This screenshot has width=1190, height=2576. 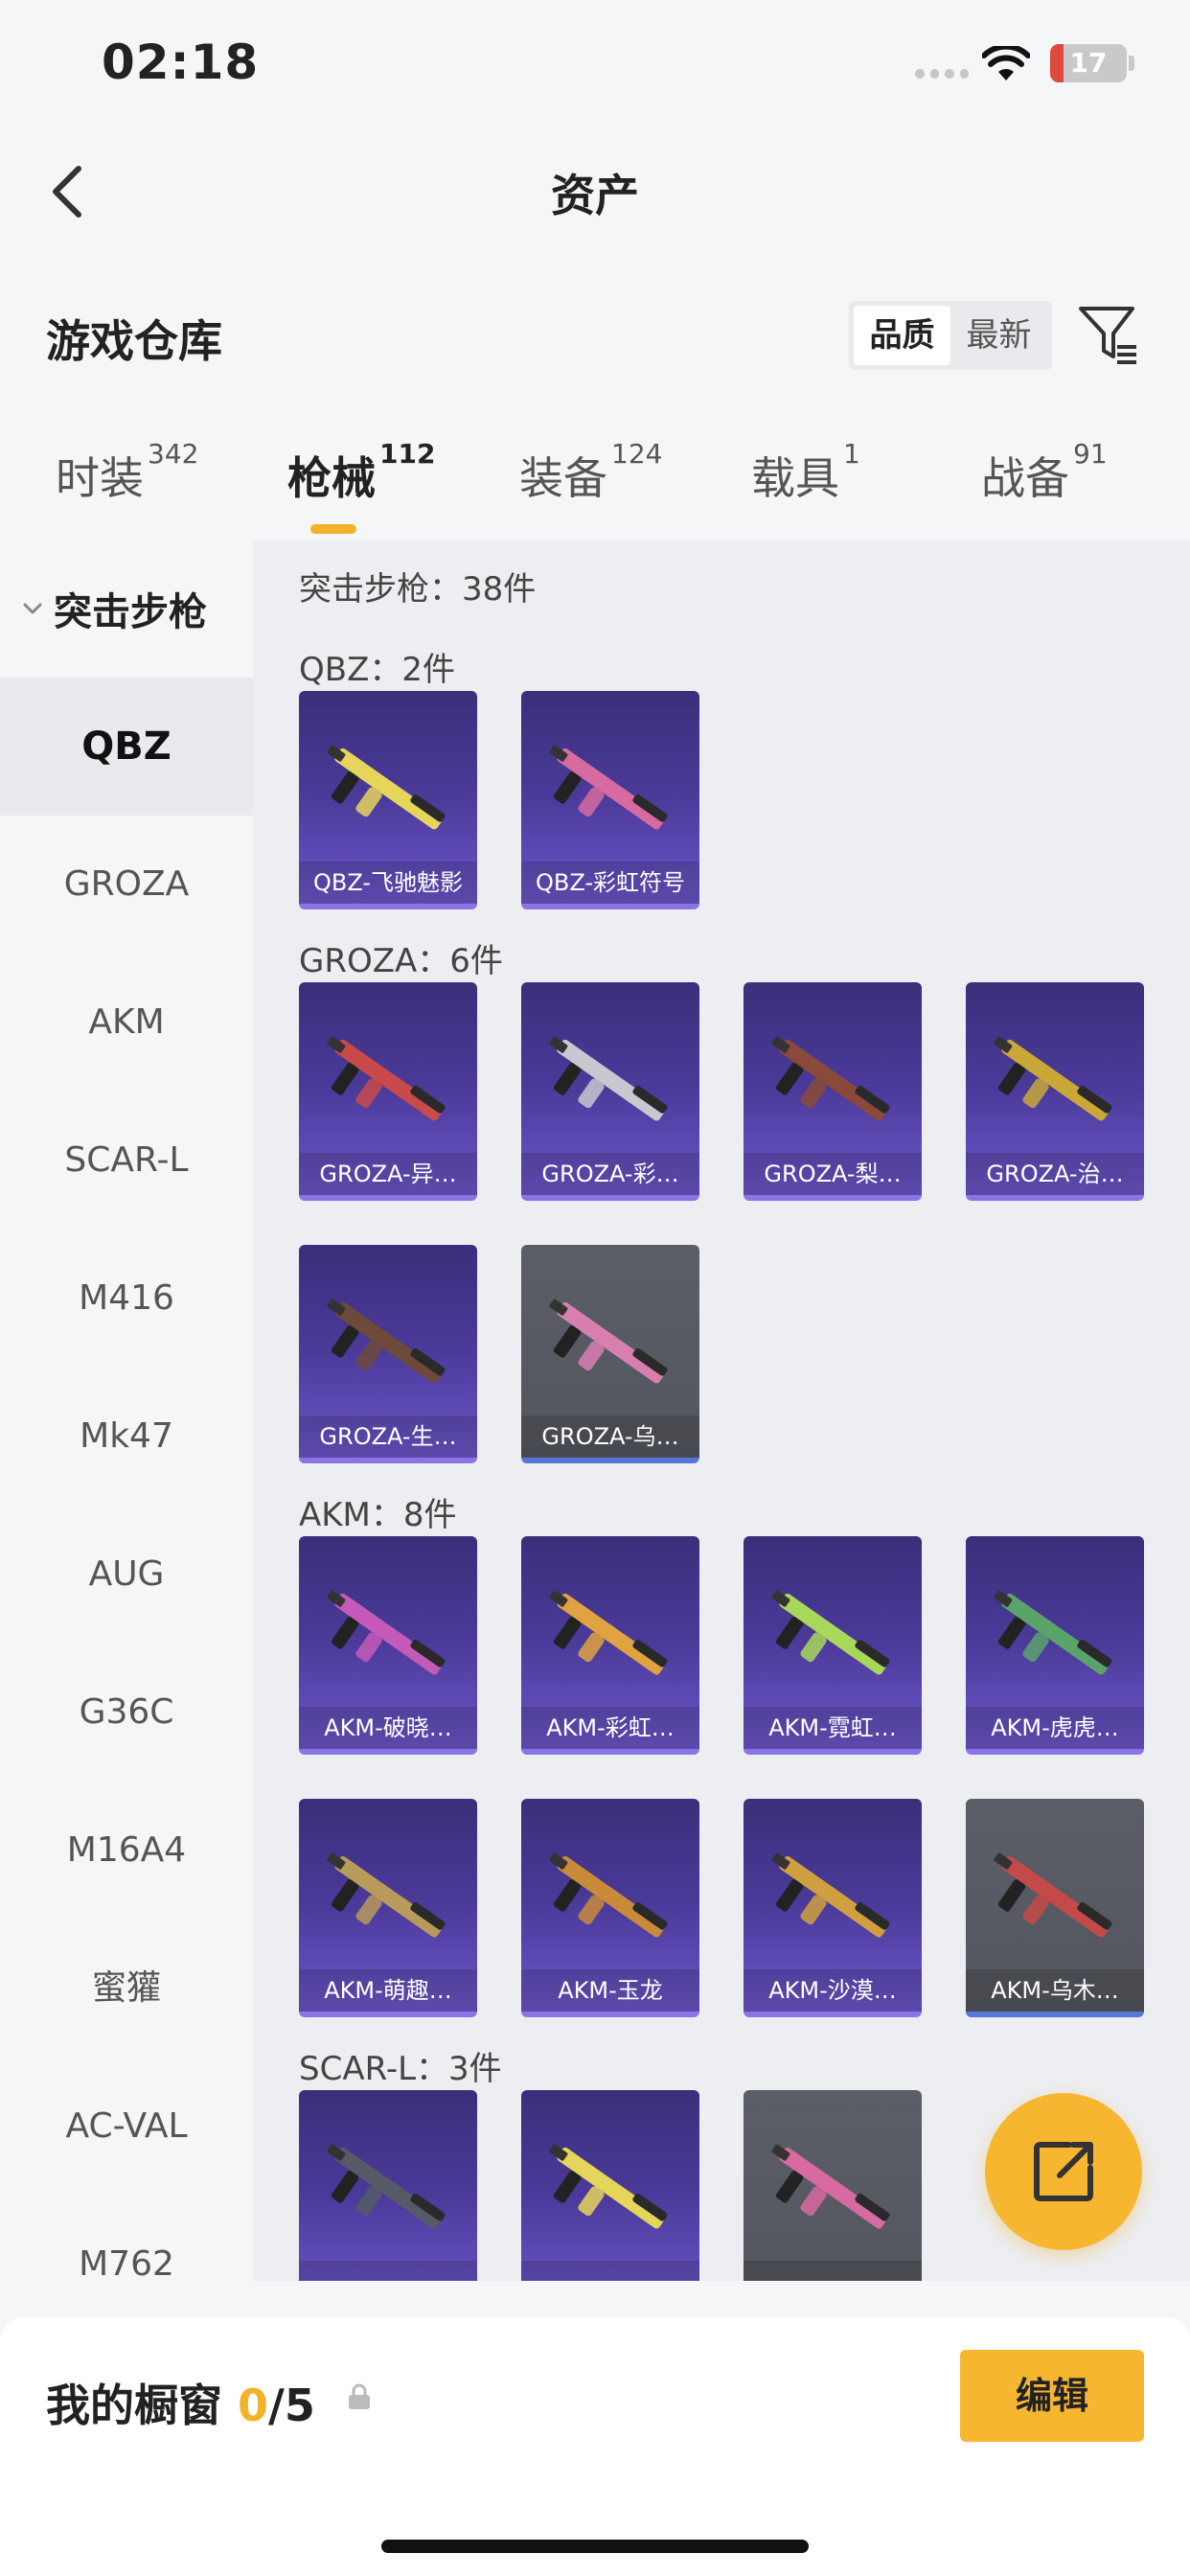 What do you see at coordinates (127, 1161) in the screenshot?
I see `sidebar-item: SCAR-L` at bounding box center [127, 1161].